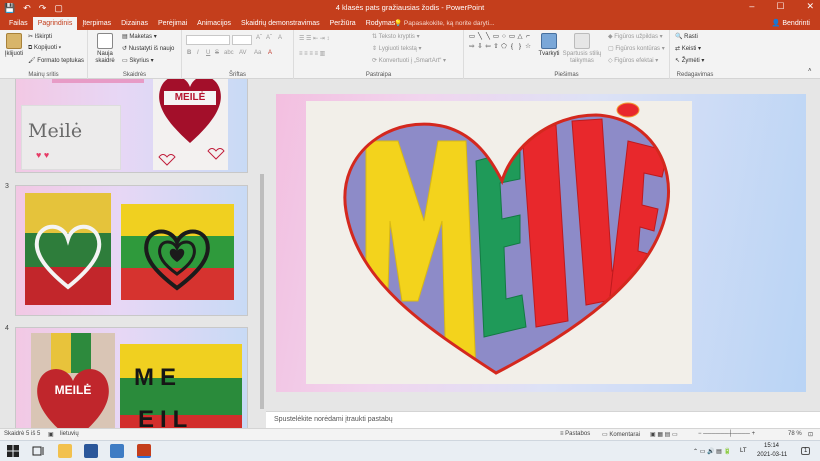  I want to click on tab-4: Dizainas, so click(134, 23).